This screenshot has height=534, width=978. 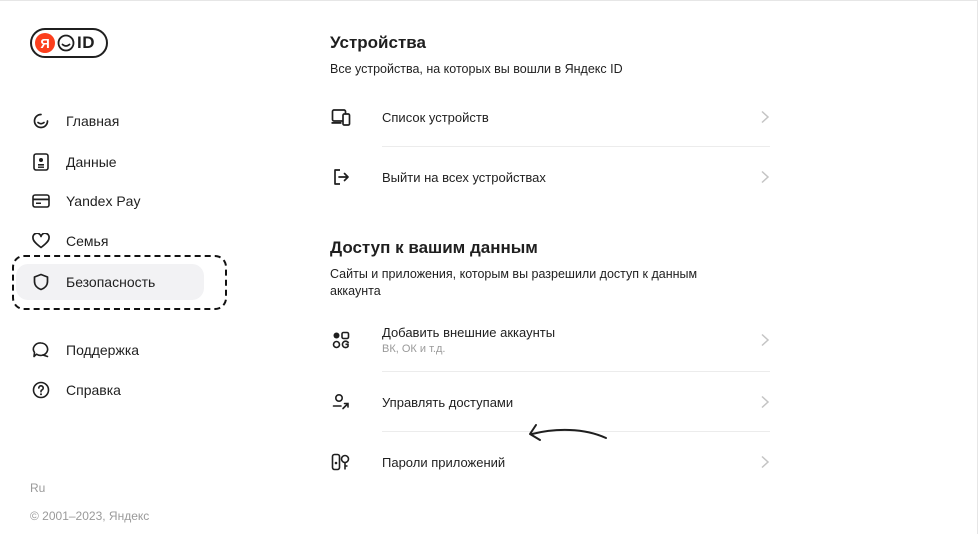 I want to click on logout-icon, so click(x=341, y=177).